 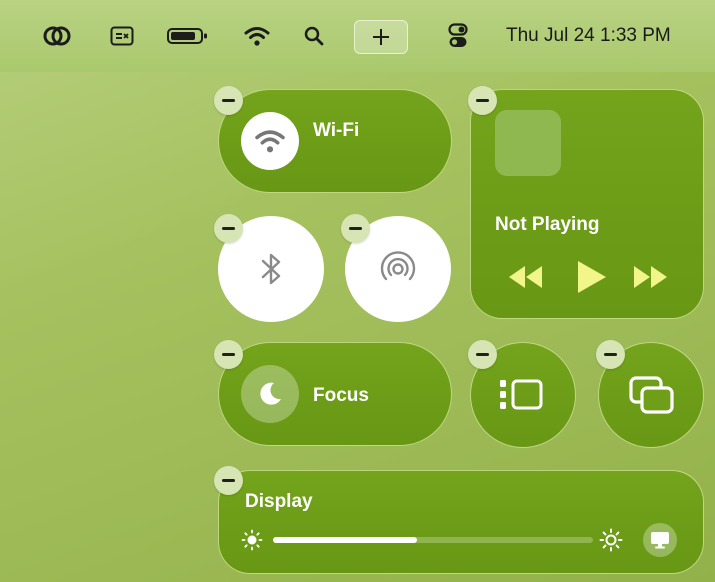 I want to click on display-tile: Display, so click(x=461, y=522).